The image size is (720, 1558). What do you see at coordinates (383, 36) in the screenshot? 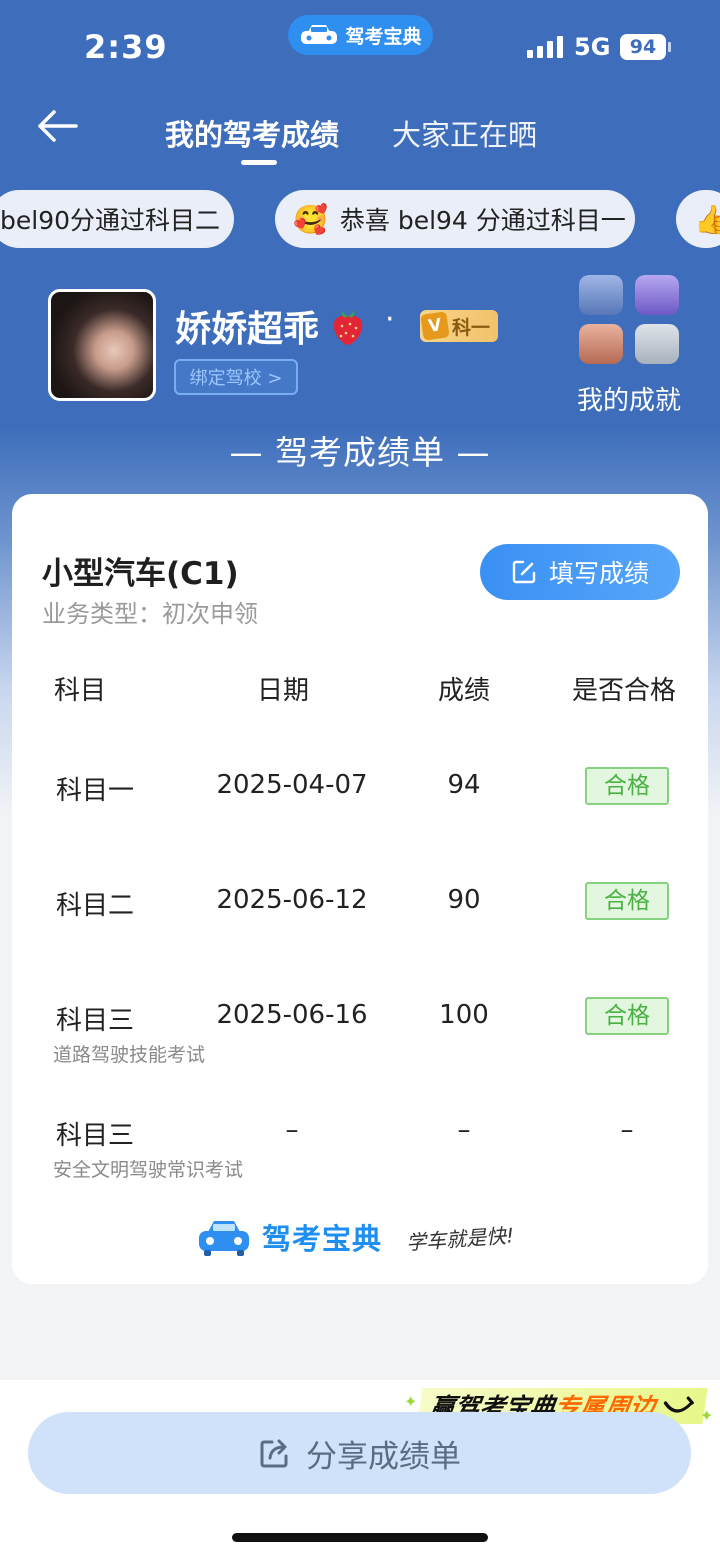
I see `app-badge-label: 驾考宝典` at bounding box center [383, 36].